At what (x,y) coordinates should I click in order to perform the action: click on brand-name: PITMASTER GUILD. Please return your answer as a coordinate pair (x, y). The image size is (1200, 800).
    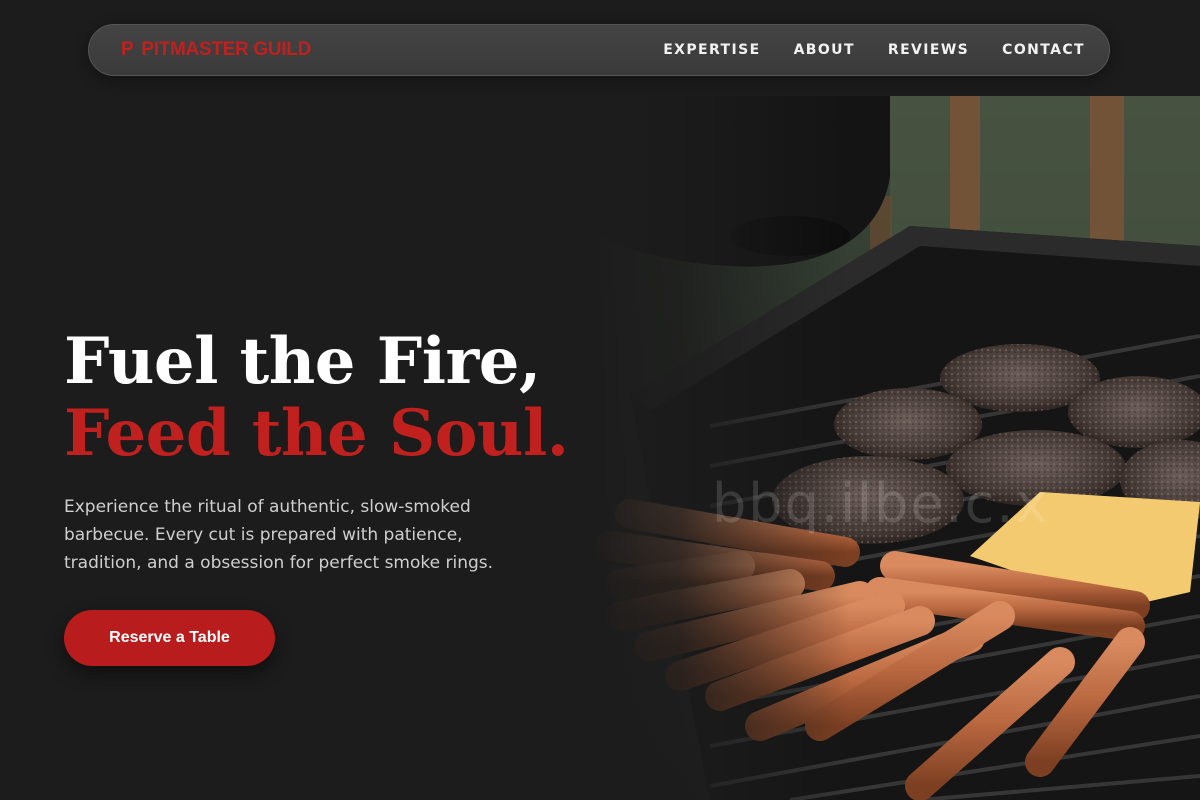
    Looking at the image, I should click on (226, 49).